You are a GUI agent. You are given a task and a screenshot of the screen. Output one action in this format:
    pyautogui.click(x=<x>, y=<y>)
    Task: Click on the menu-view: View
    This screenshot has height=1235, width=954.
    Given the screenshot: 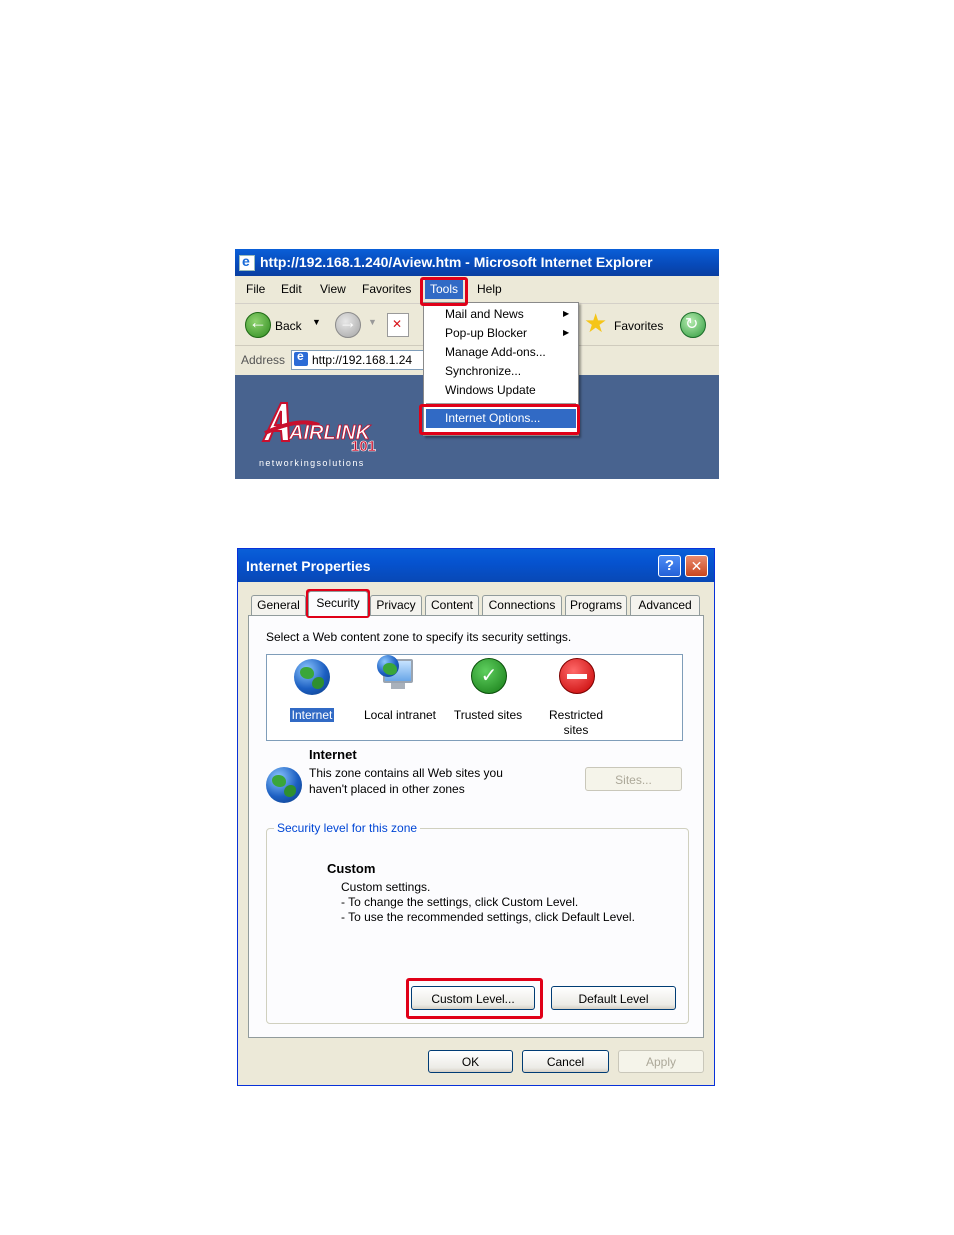 What is the action you would take?
    pyautogui.click(x=333, y=289)
    